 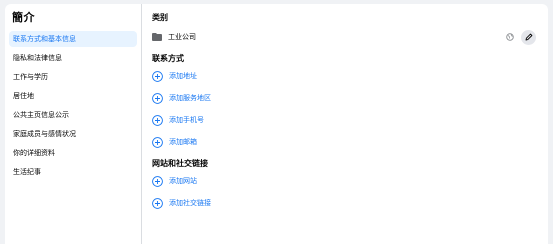 I want to click on contact-section-title: 联系方式, so click(x=168, y=58).